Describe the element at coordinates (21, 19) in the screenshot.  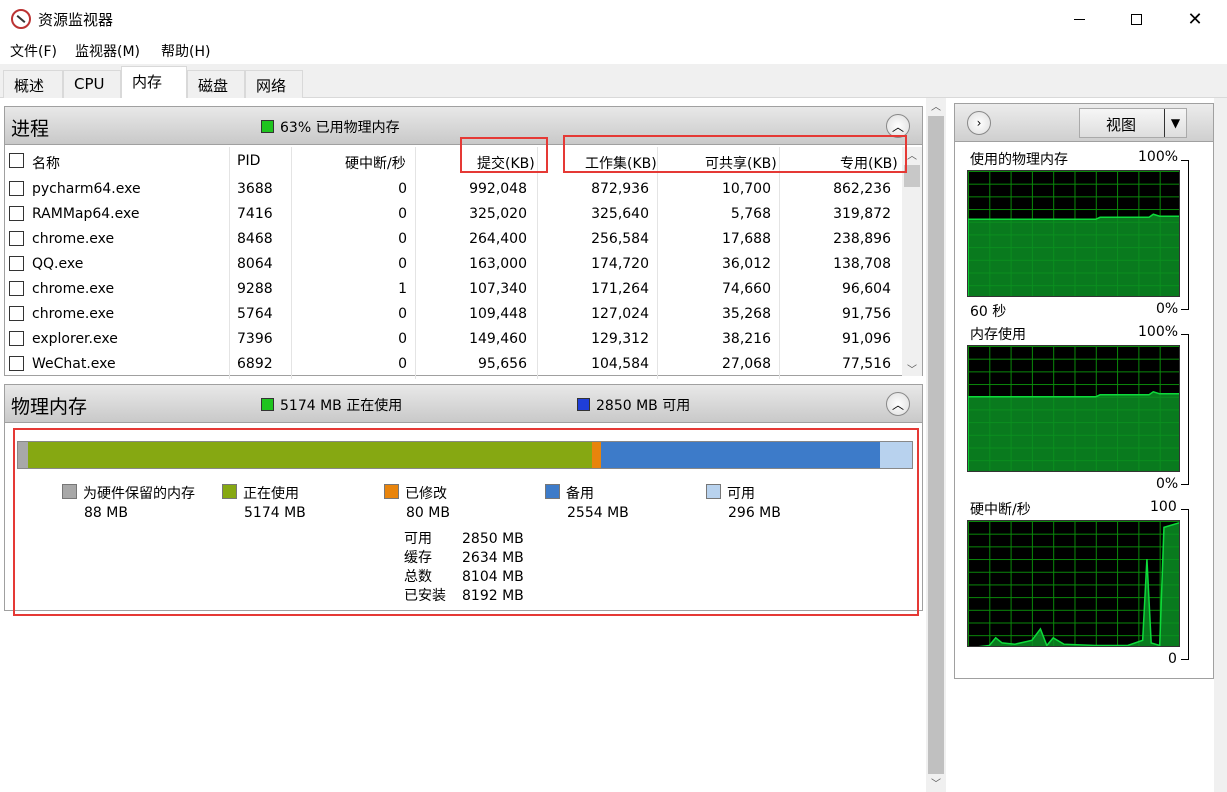
I see `resource-monitor-icon` at that location.